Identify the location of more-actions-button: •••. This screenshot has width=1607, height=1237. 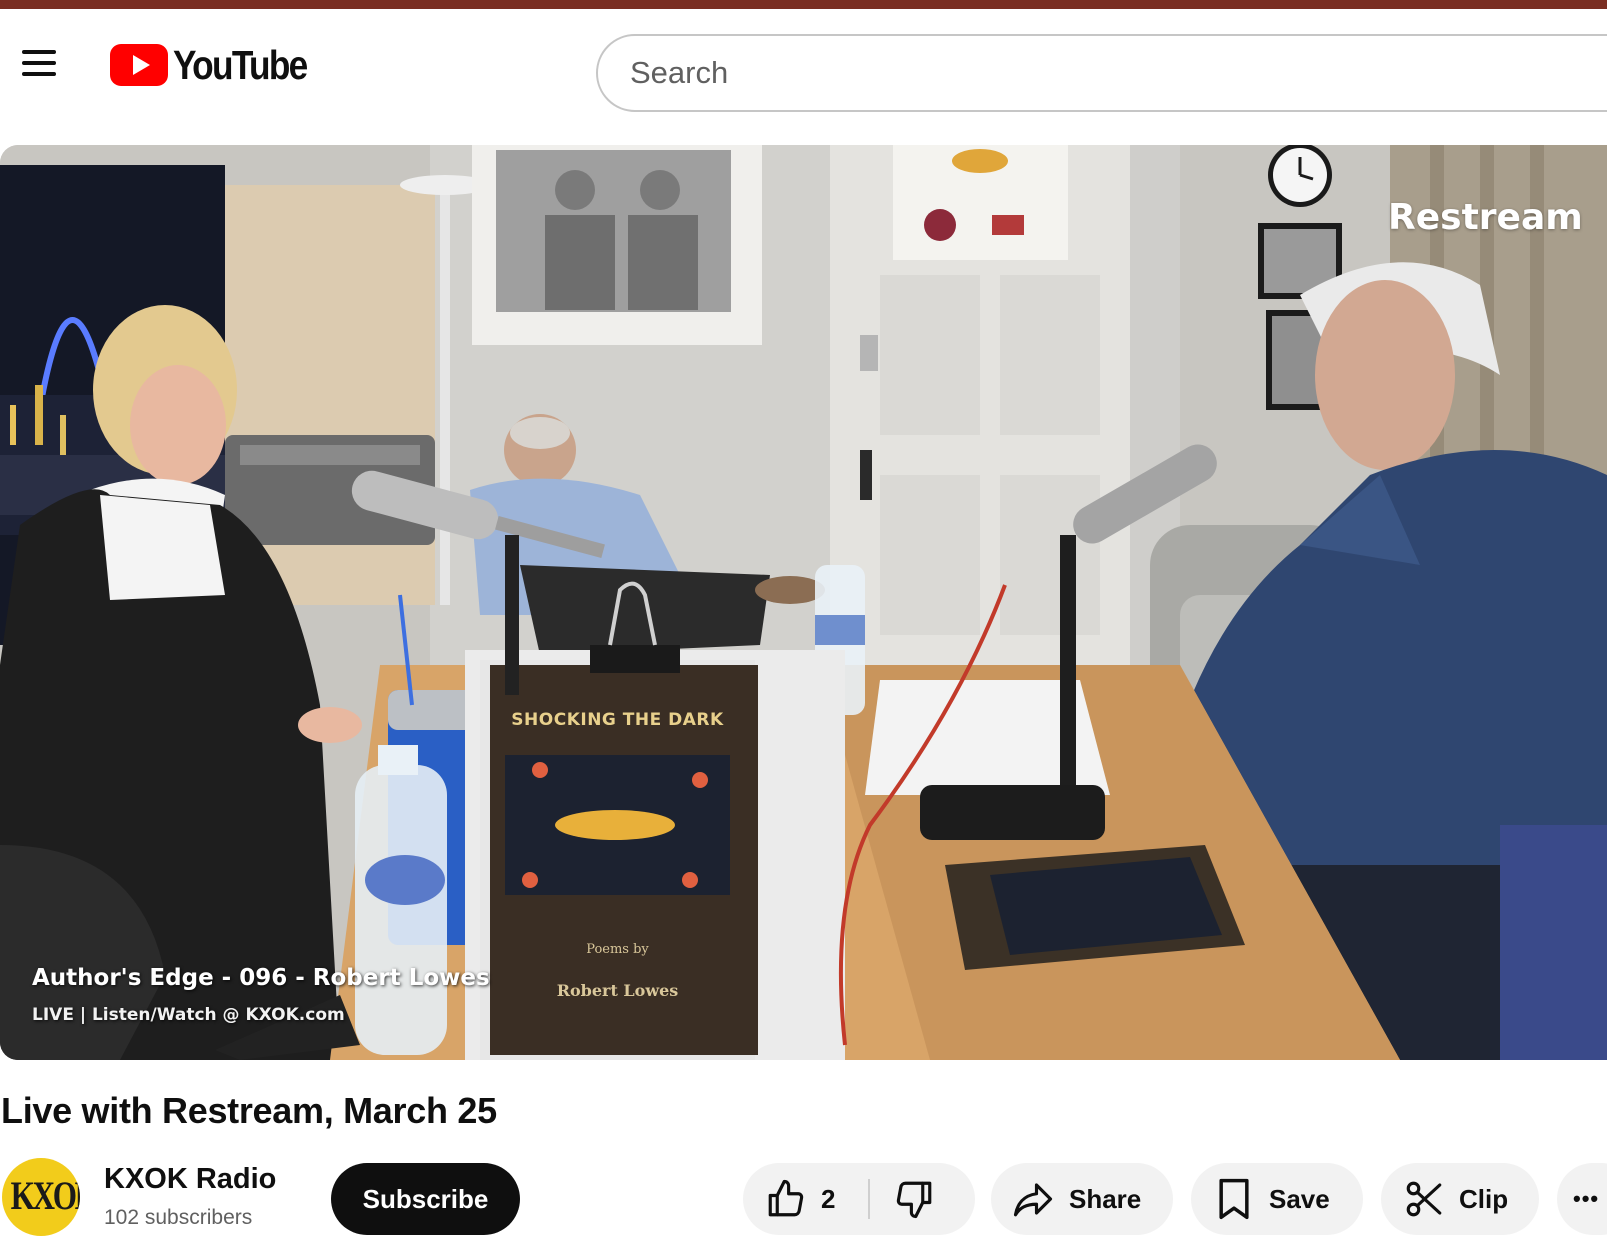
(1582, 1199).